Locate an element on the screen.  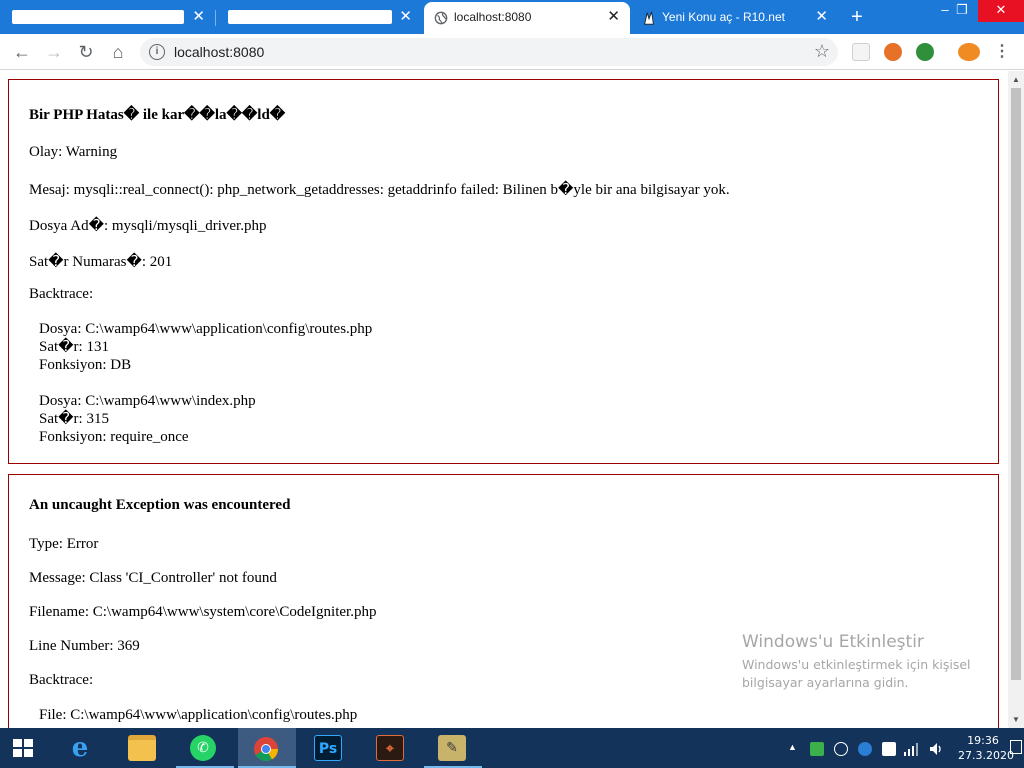
new-tab-button: + is located at coordinates (857, 17).